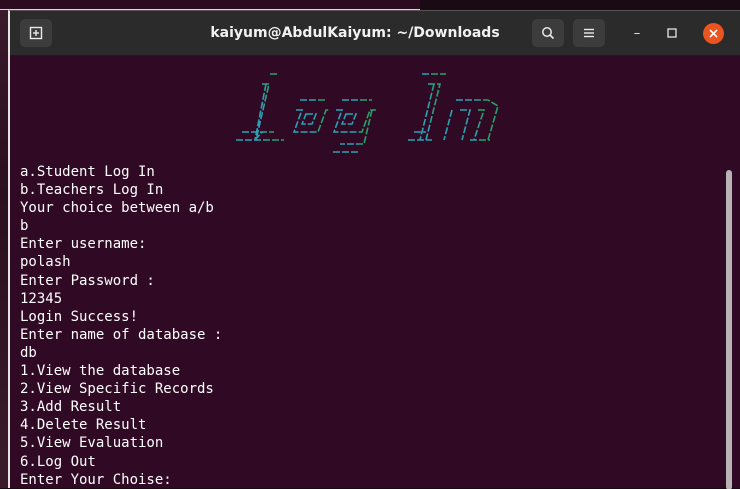 The height and width of the screenshot is (489, 740). What do you see at coordinates (375, 33) in the screenshot?
I see `title-bar: kaiyum@AbdulKaiyum: ~/Downloads –` at bounding box center [375, 33].